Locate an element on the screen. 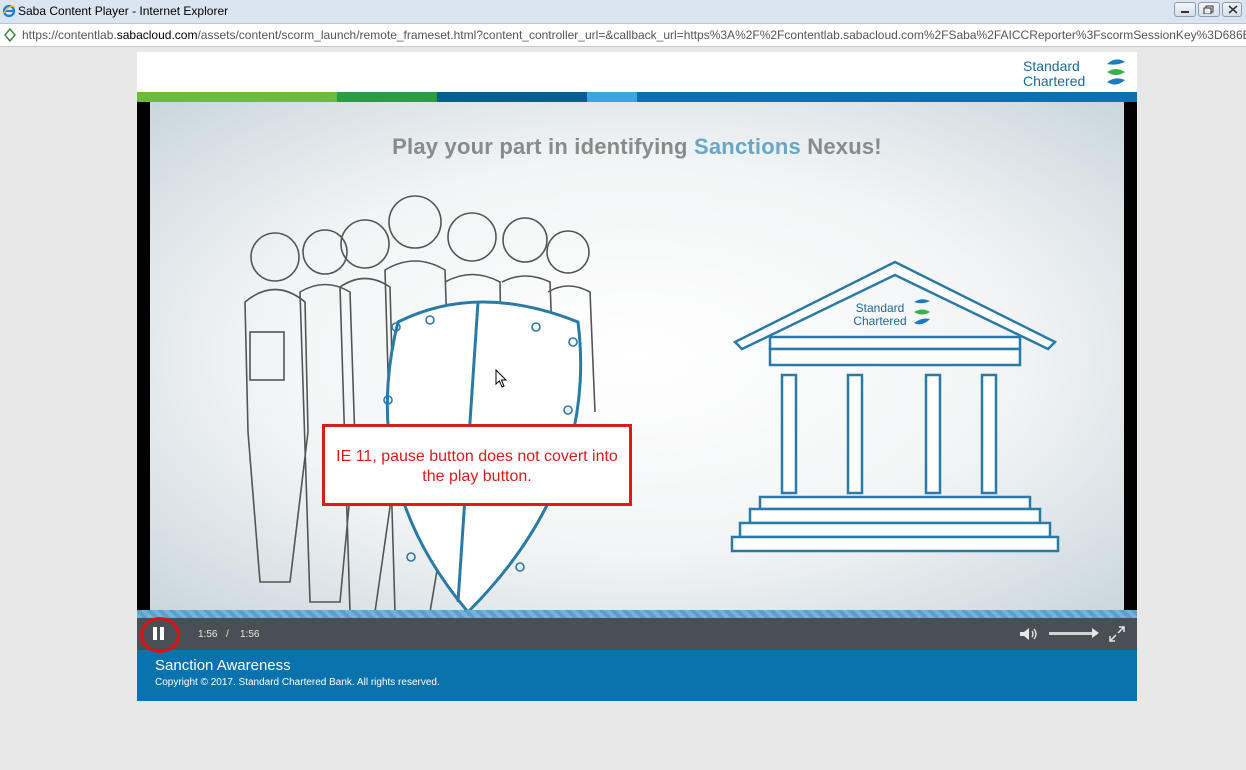 The height and width of the screenshot is (770, 1246). standard-chartered-mark-icon is located at coordinates (1116, 72).